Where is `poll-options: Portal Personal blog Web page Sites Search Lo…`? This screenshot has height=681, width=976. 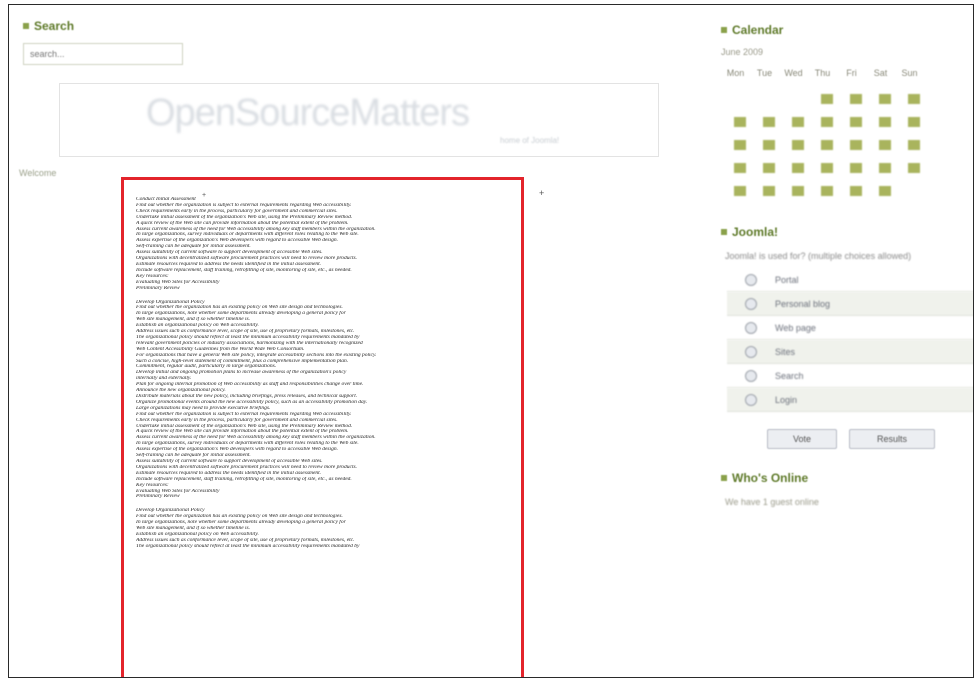 poll-options: Portal Personal blog Web page Sites Search Lo… is located at coordinates (850, 340).